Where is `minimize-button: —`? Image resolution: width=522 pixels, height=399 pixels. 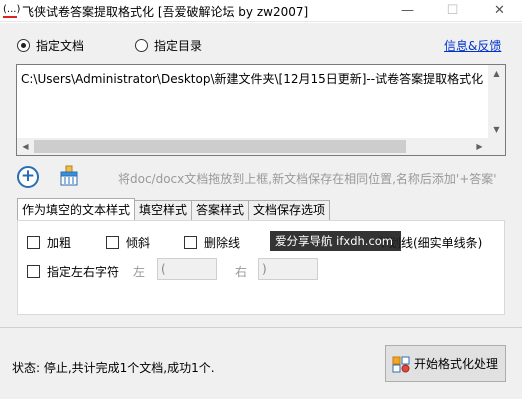 minimize-button: — is located at coordinates (407, 11).